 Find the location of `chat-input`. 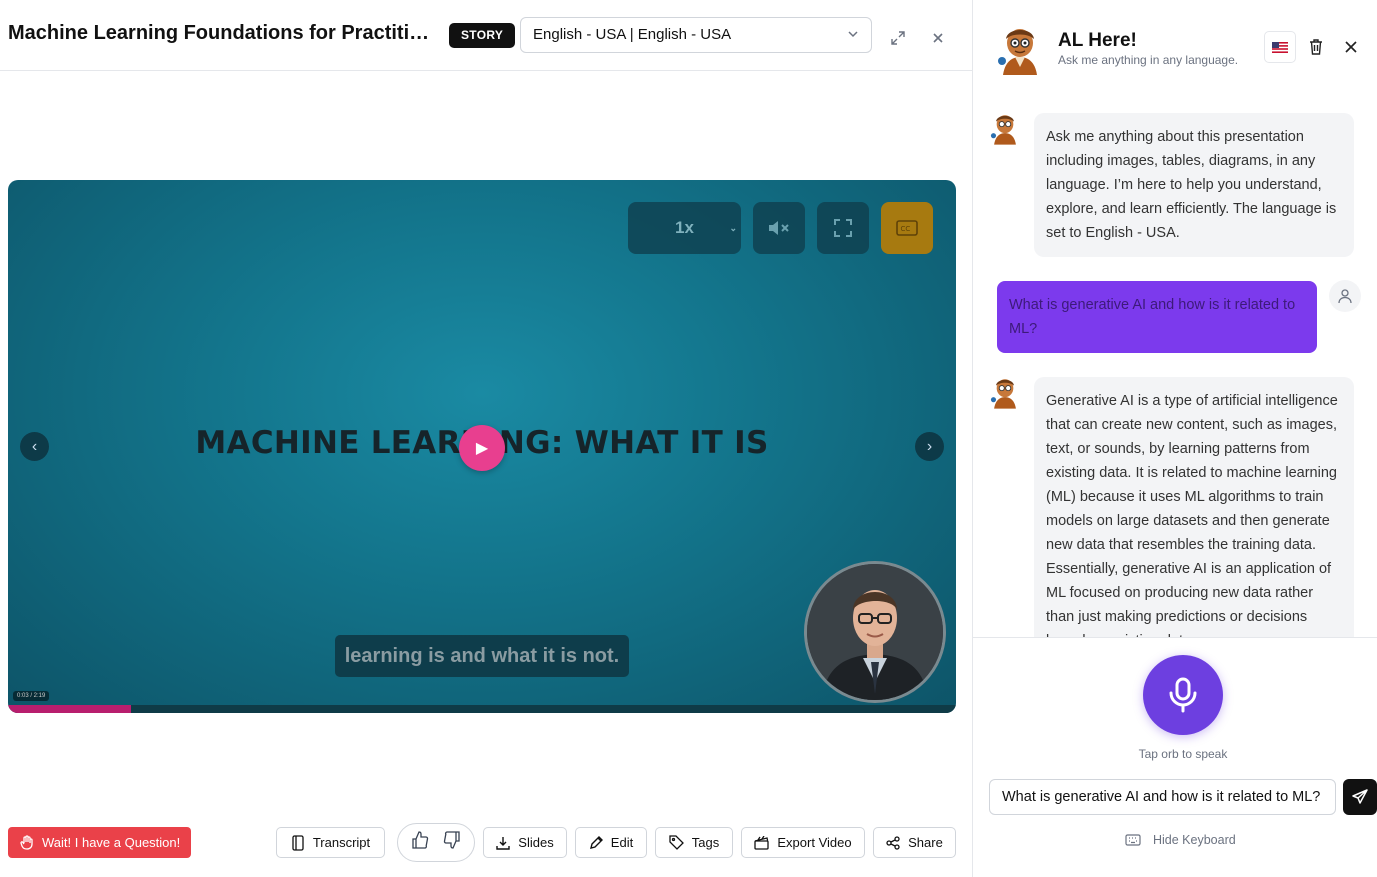

chat-input is located at coordinates (1162, 797).